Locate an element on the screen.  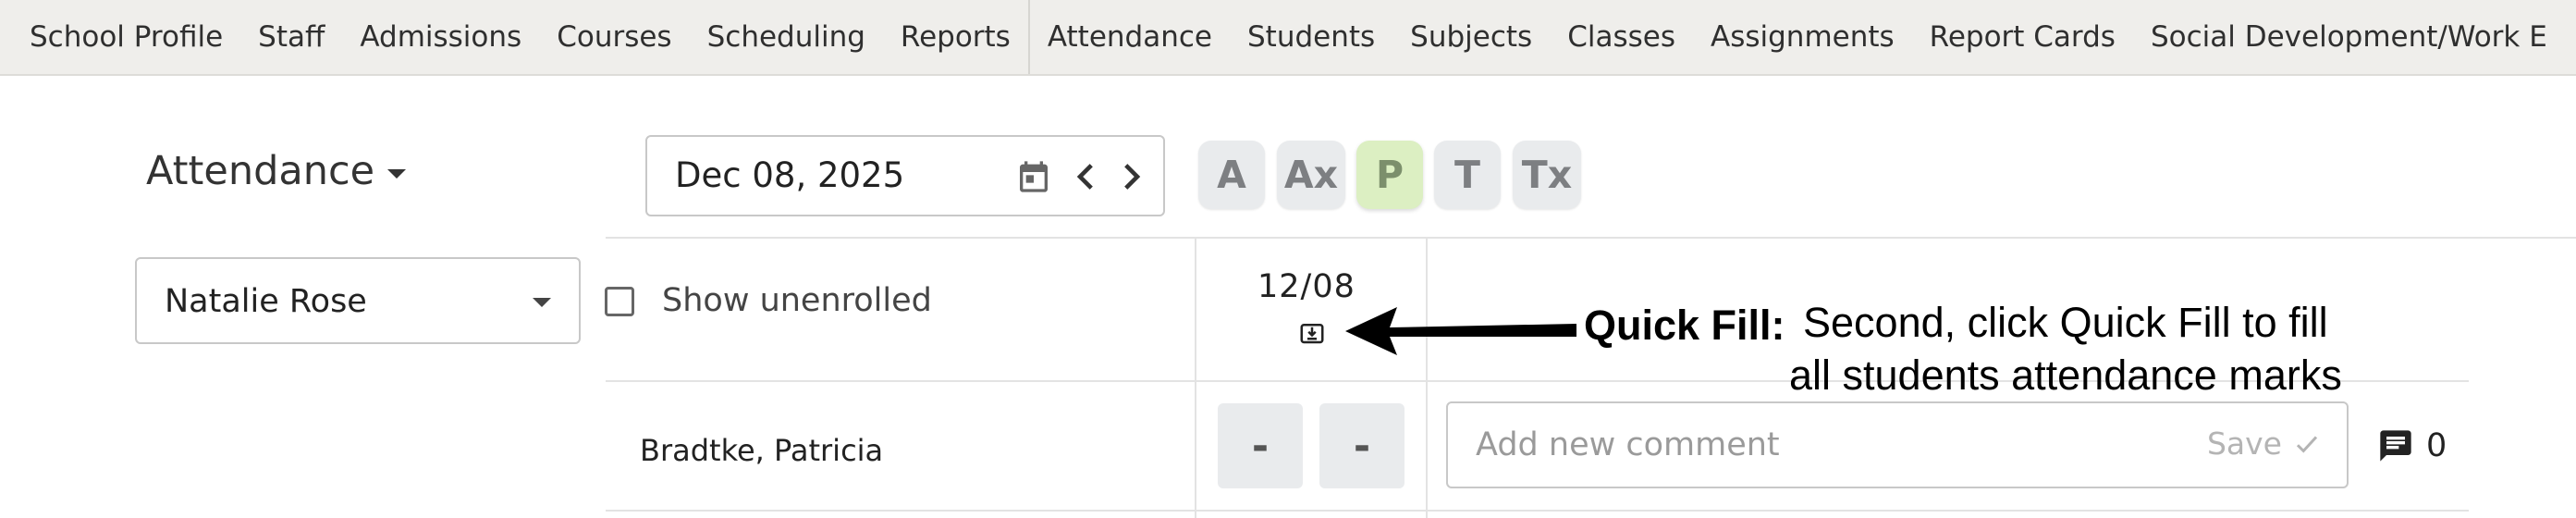
show-unenrolled-checkbox is located at coordinates (619, 301).